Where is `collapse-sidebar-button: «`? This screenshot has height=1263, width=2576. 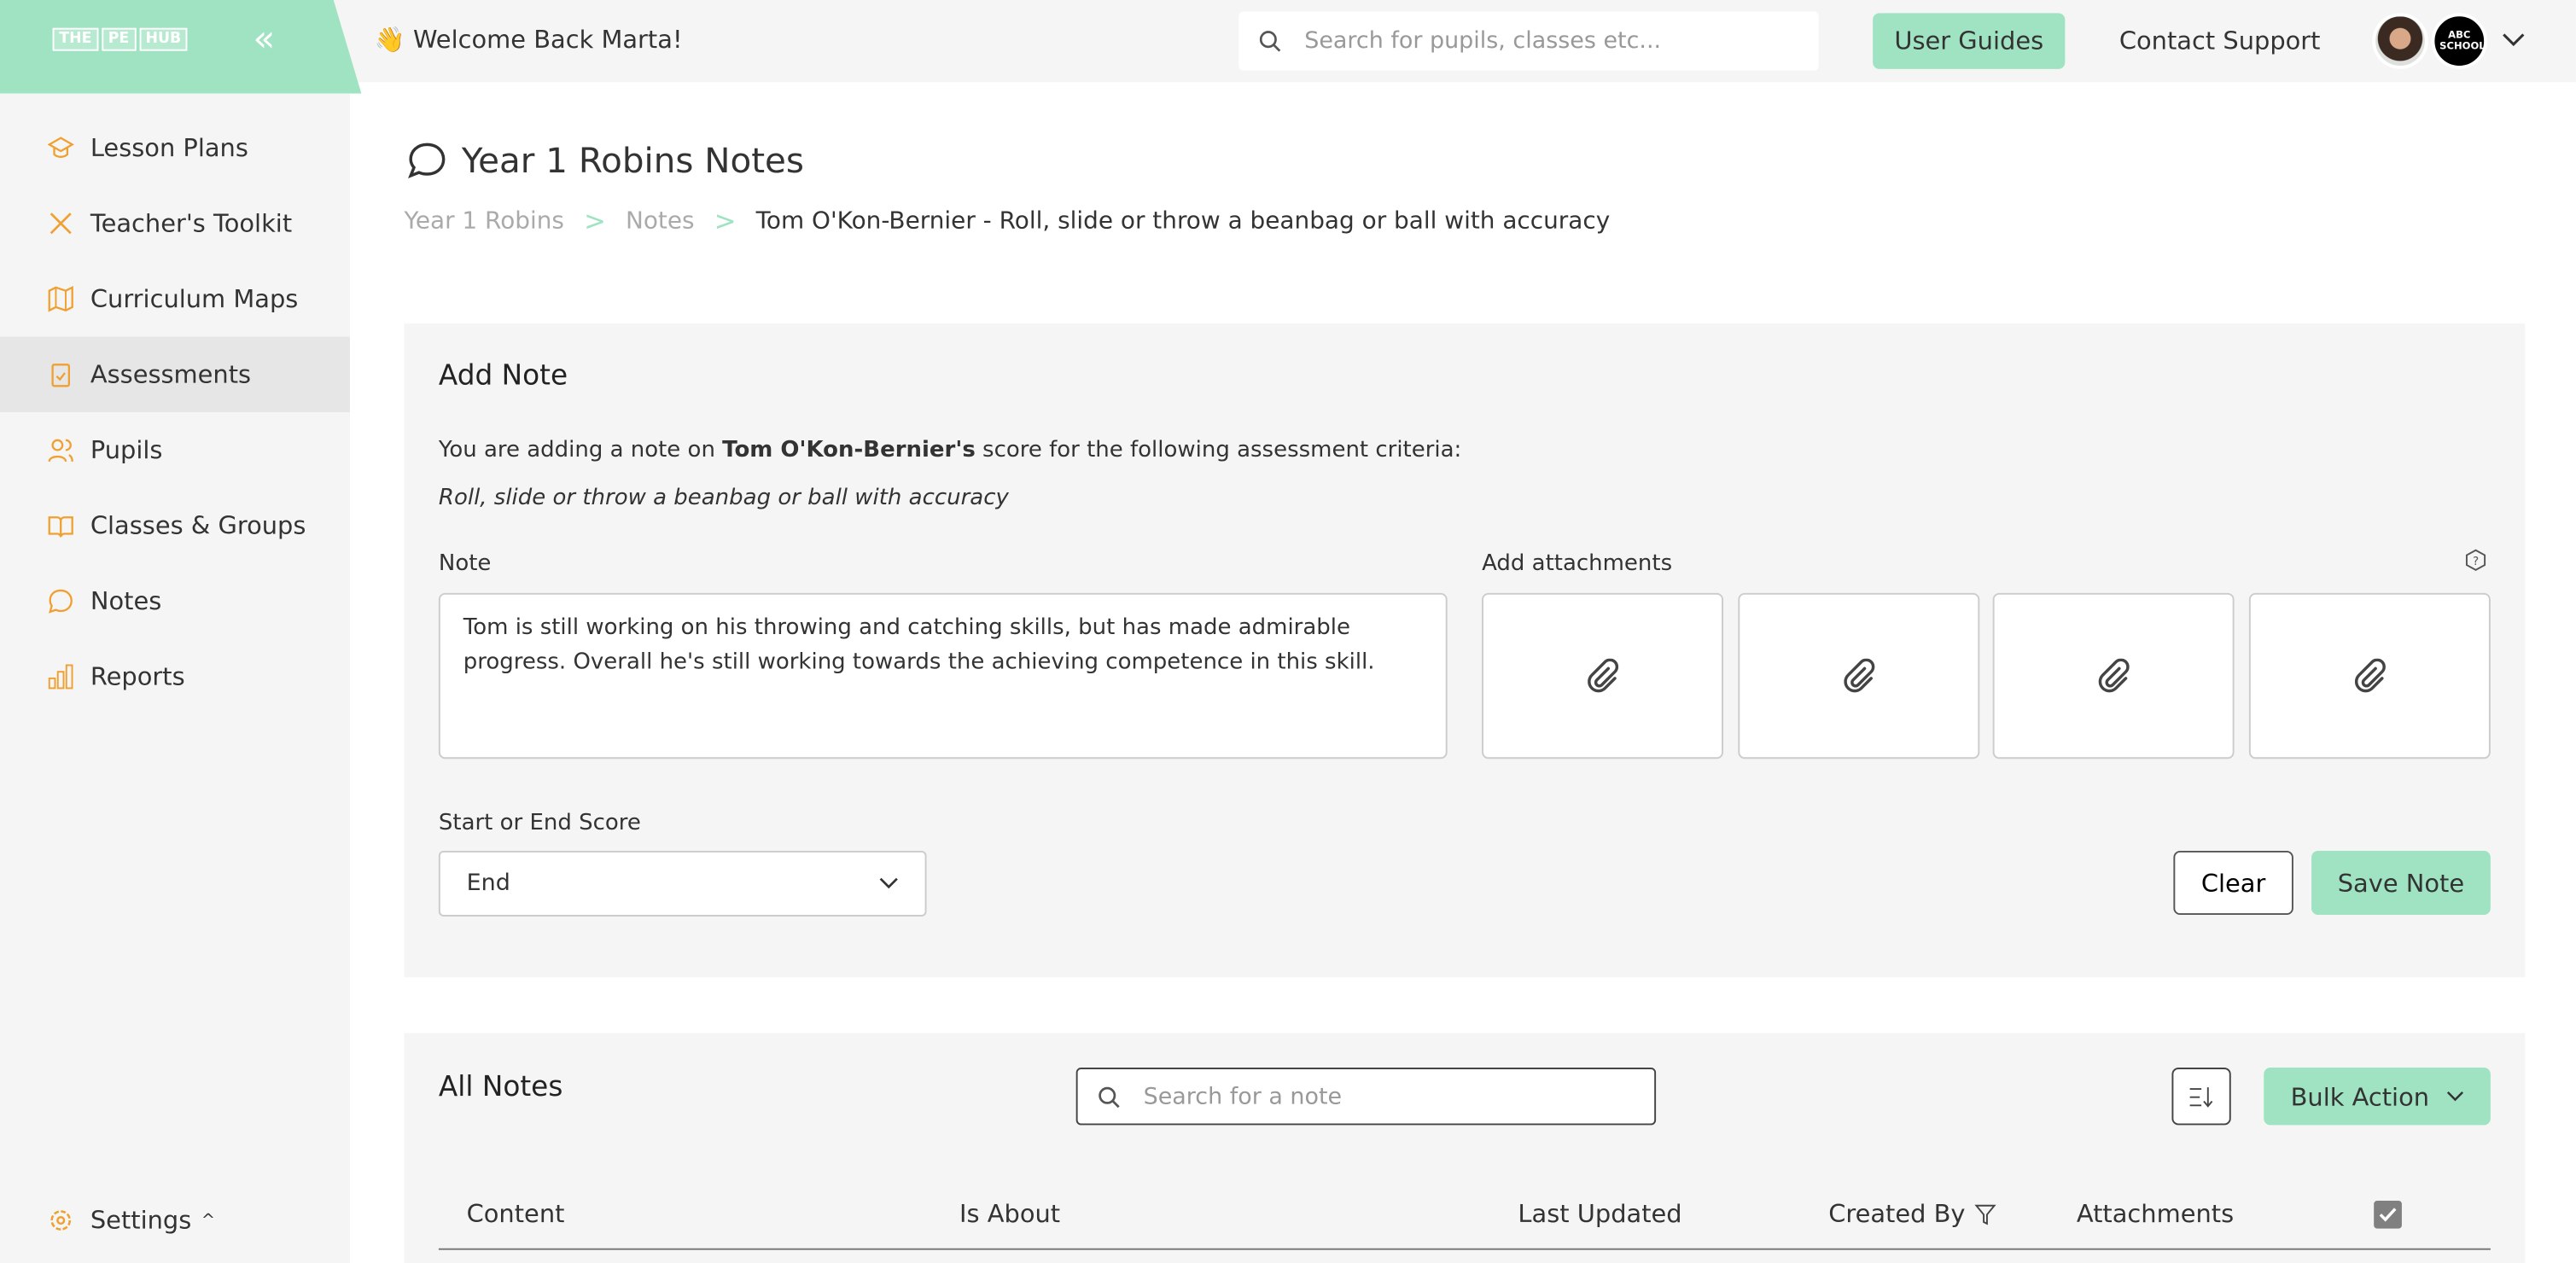 collapse-sidebar-button: « is located at coordinates (264, 40).